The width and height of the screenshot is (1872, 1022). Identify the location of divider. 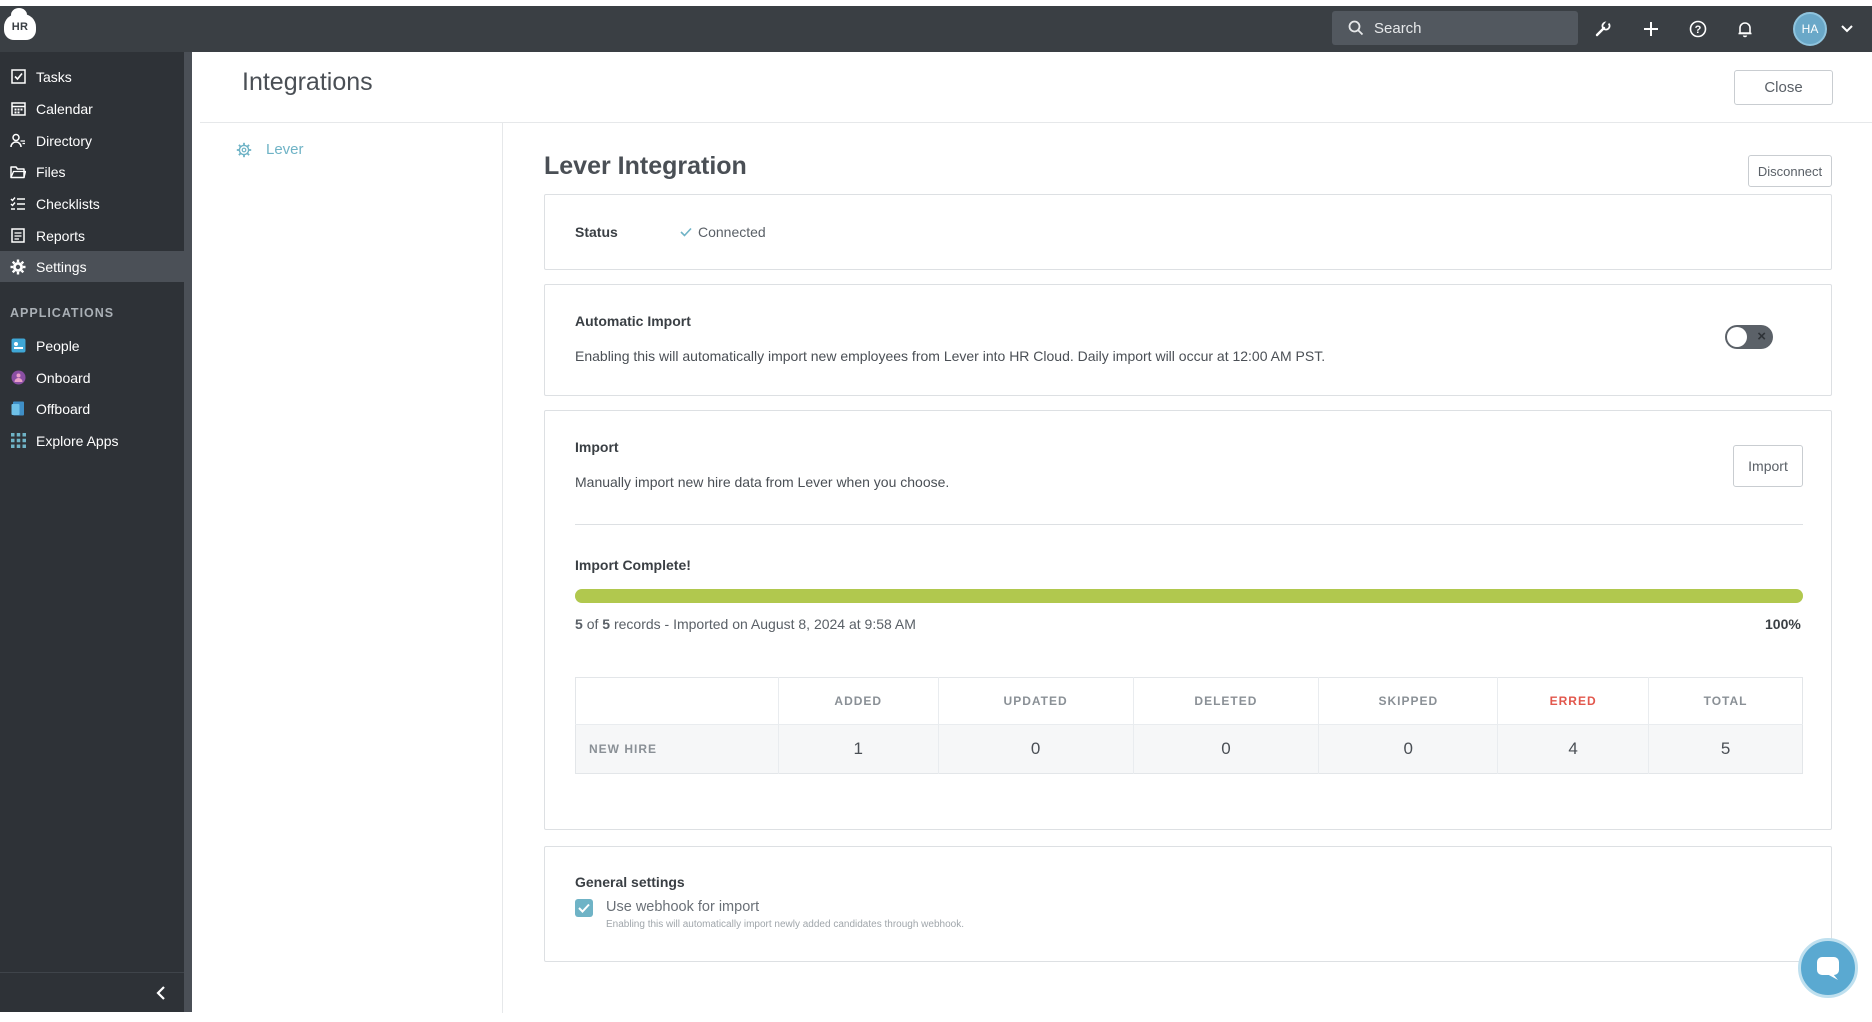
(1189, 524).